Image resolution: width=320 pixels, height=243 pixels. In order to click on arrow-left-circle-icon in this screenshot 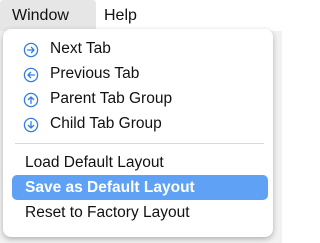, I will do `click(31, 74)`.